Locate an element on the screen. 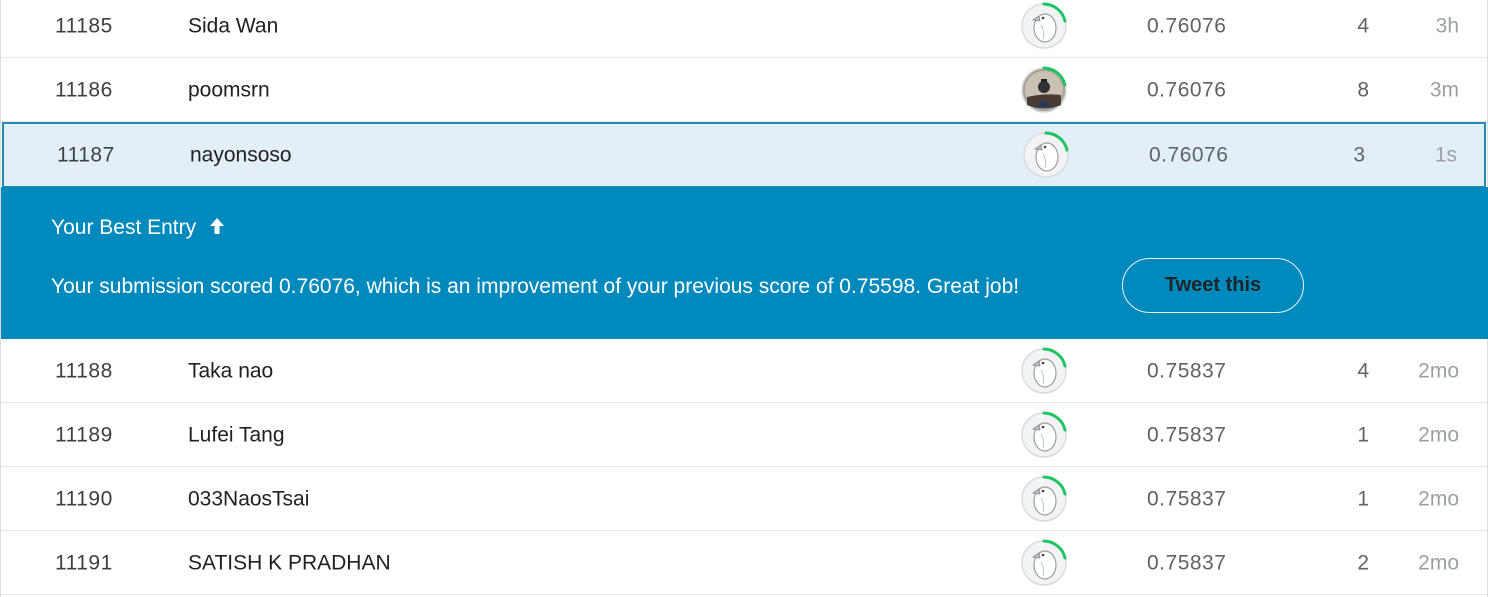 The height and width of the screenshot is (597, 1488). leaderboard-row: 11188 Taka nao 0.75837 4 2mo is located at coordinates (744, 371).